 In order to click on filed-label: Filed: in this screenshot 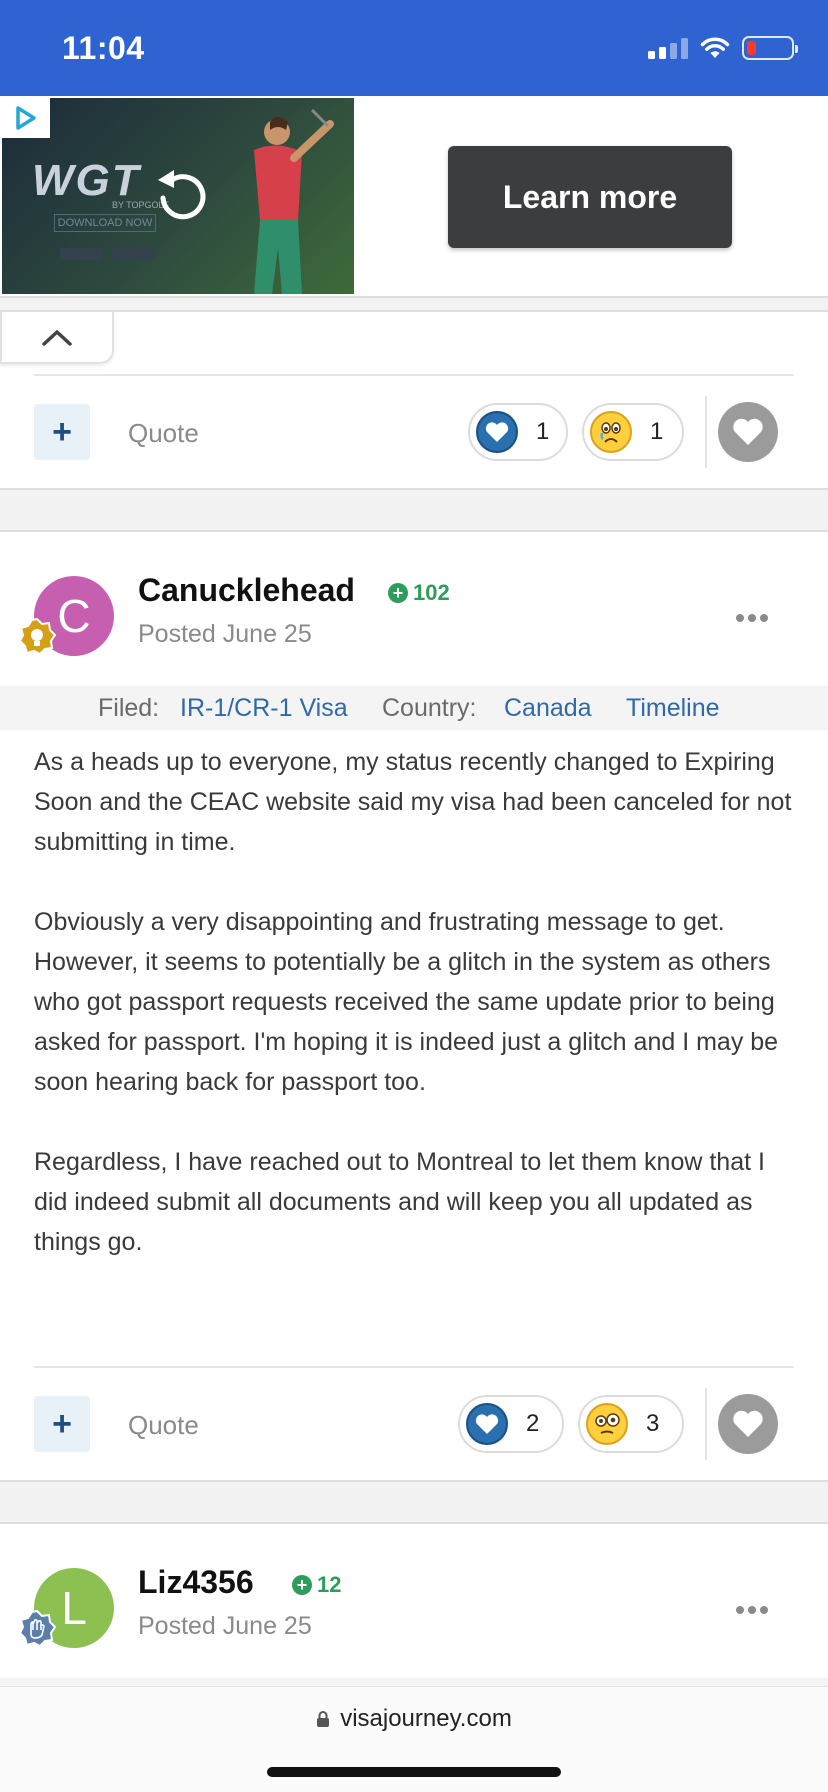, I will do `click(129, 707)`.